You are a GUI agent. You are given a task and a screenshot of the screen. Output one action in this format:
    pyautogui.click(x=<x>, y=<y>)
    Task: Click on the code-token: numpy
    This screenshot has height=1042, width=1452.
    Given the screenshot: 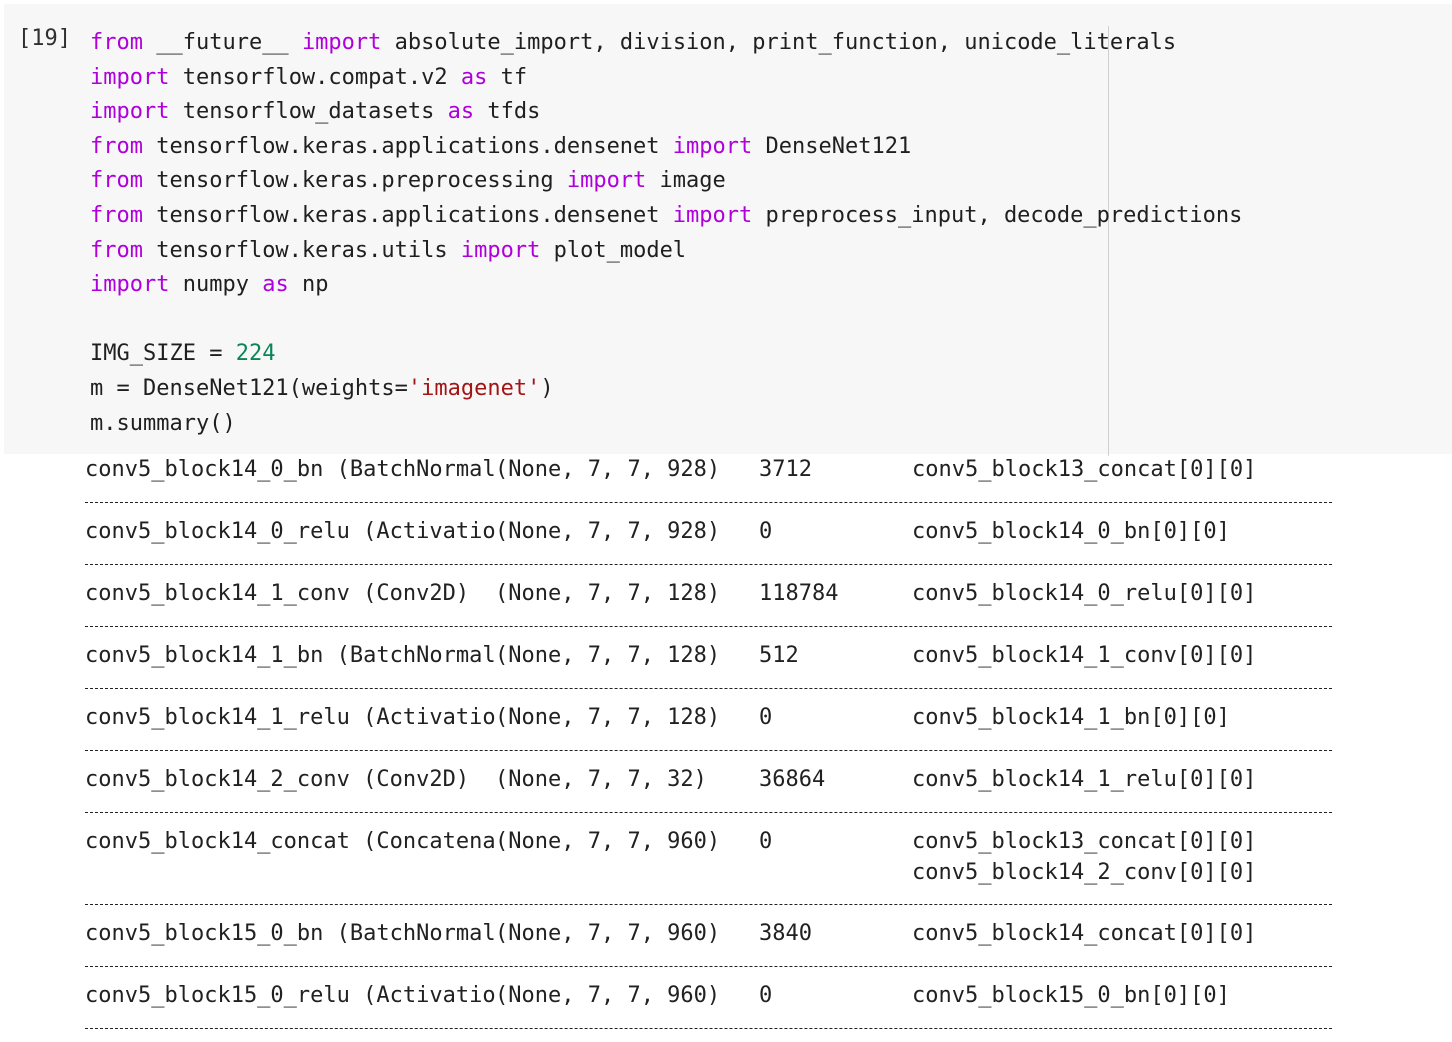 What is the action you would take?
    pyautogui.click(x=216, y=285)
    